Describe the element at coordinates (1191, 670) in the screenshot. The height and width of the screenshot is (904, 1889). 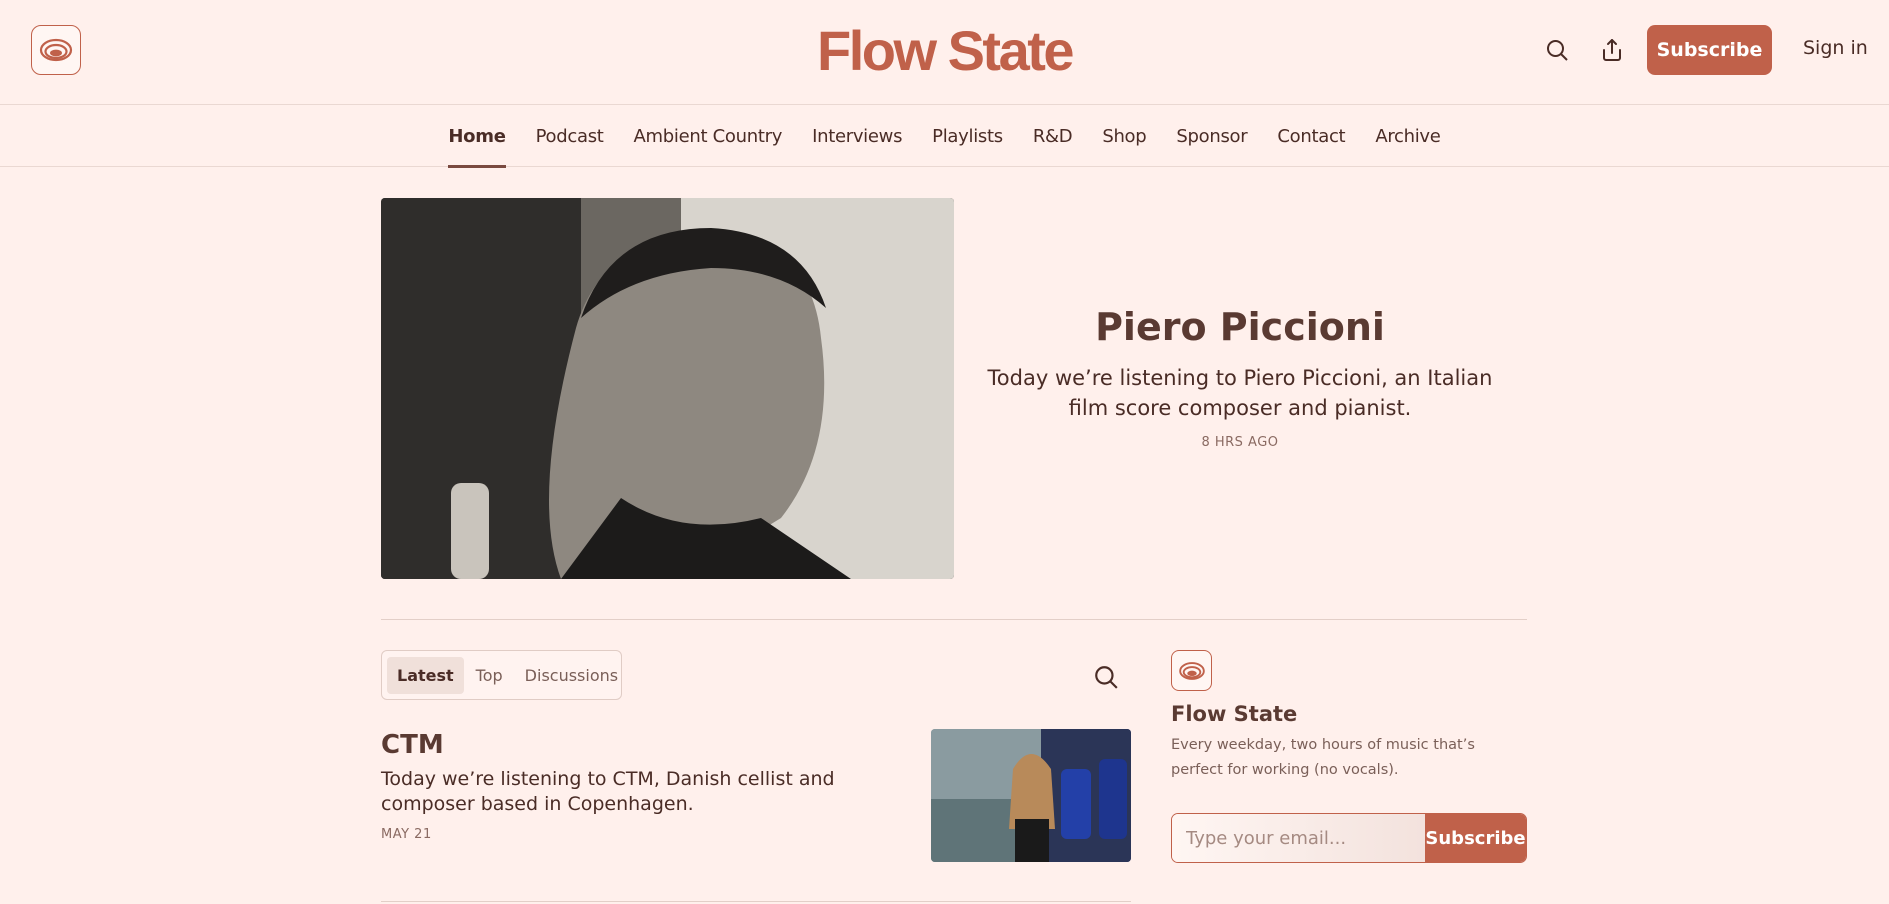
I see `flow-state-logo-icon` at that location.